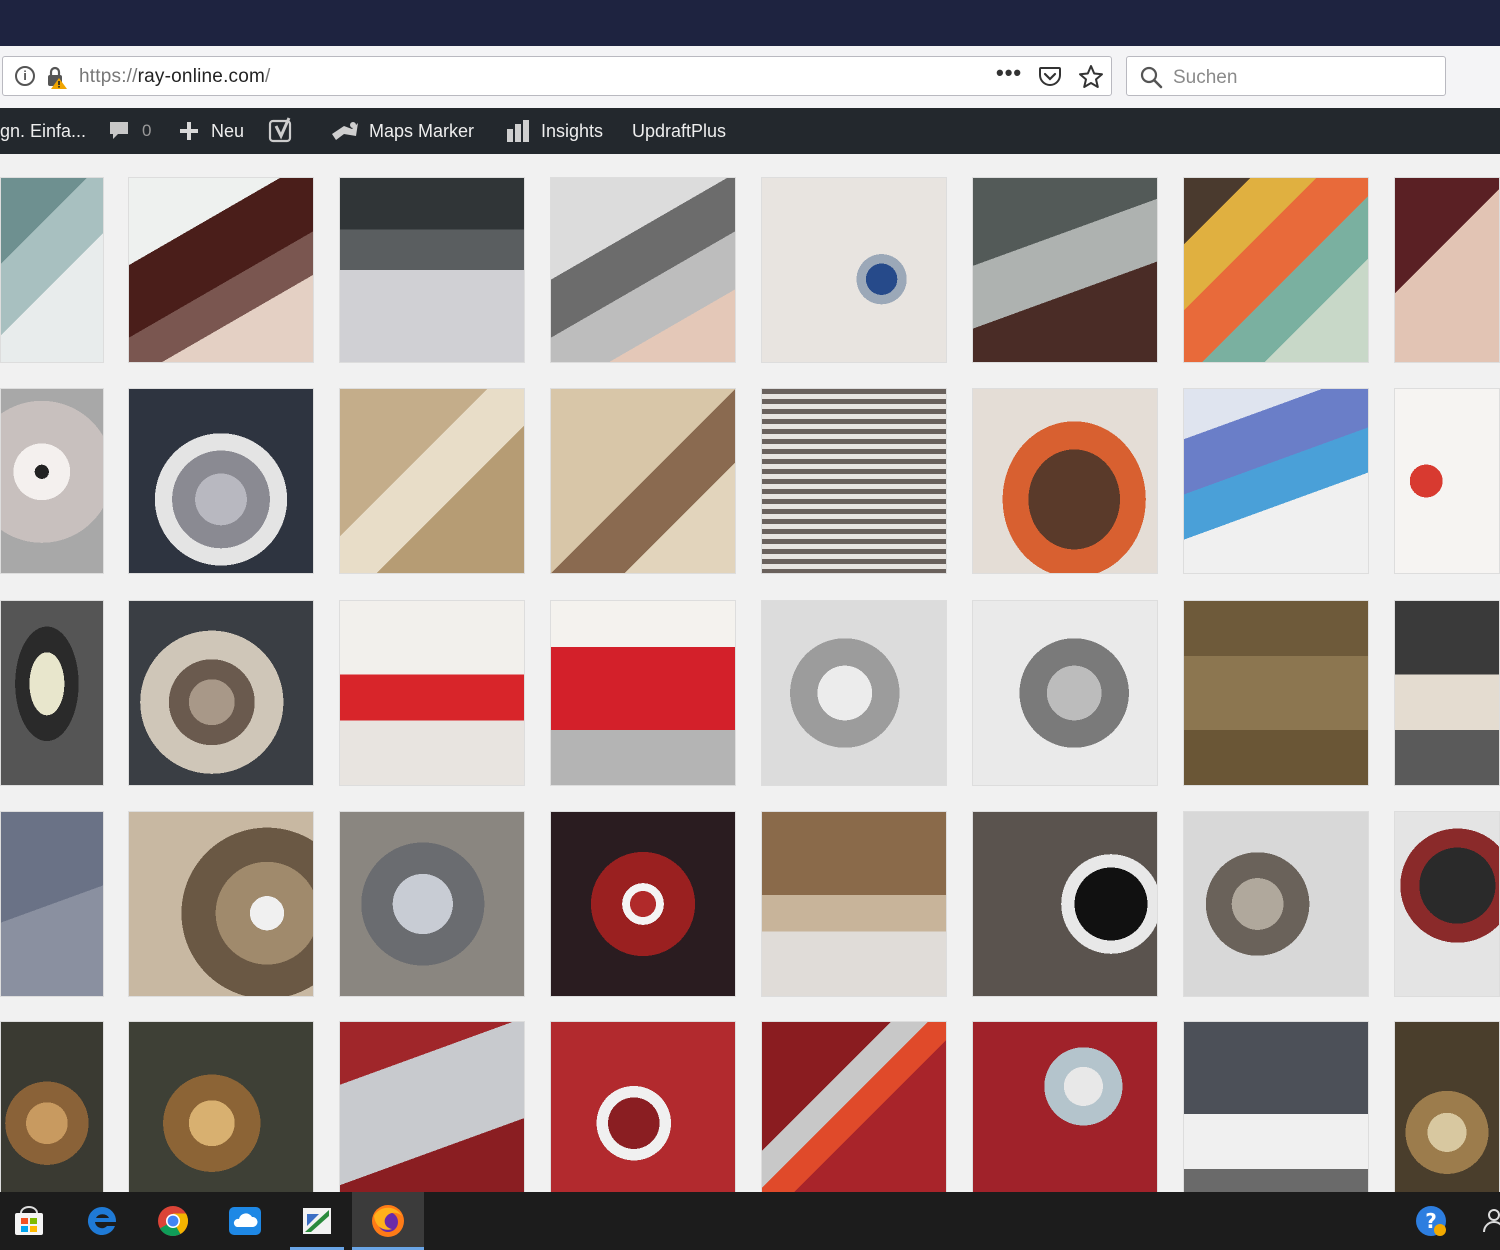  I want to click on info-icon: i, so click(25, 76).